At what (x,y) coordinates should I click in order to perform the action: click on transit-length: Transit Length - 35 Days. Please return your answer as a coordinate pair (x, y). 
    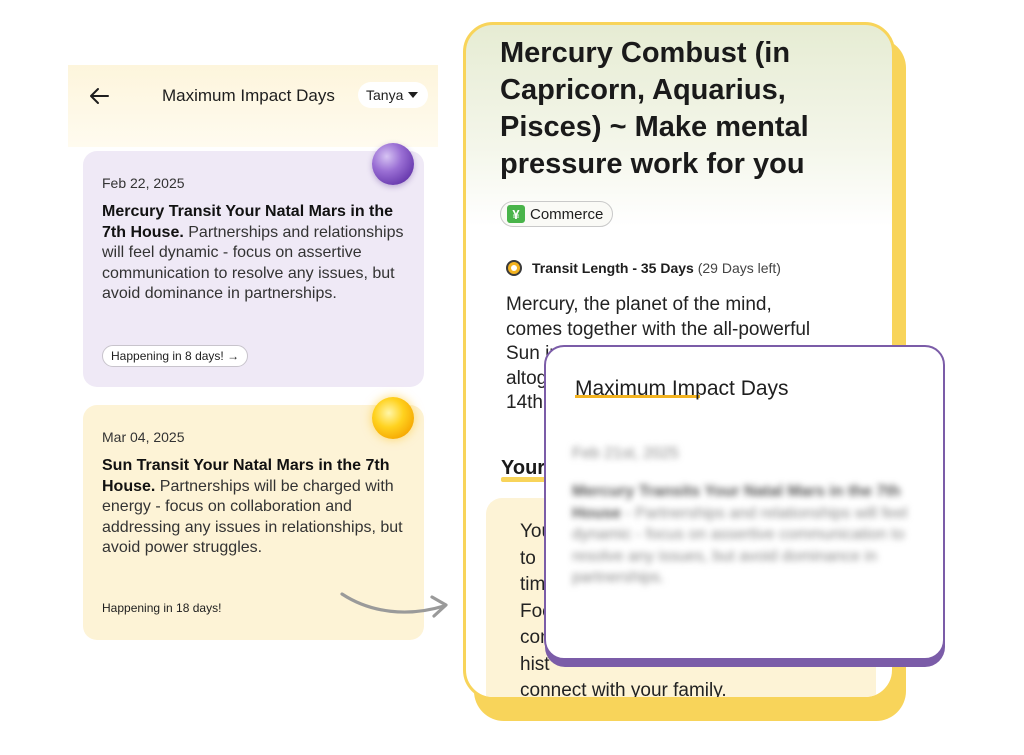
    Looking at the image, I should click on (613, 268).